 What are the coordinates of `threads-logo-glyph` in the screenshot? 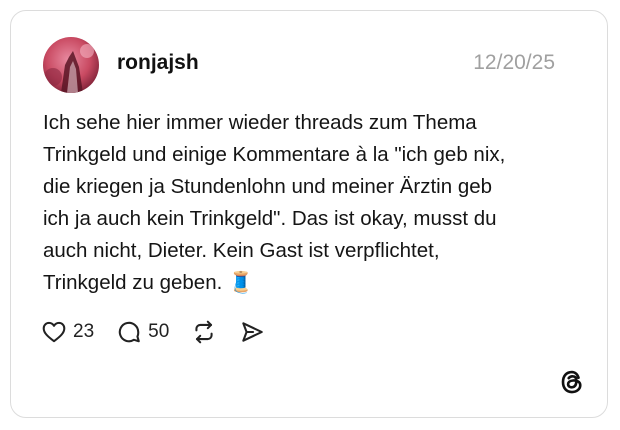 It's located at (571, 382).